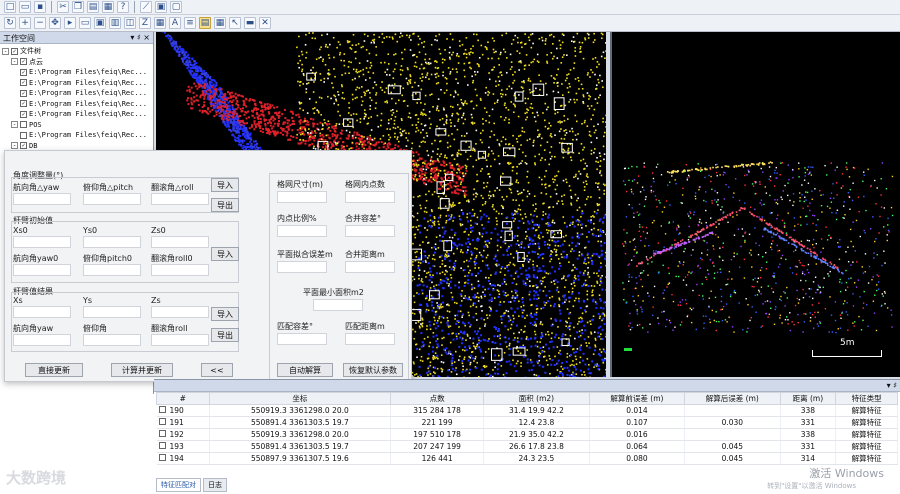 This screenshot has height=494, width=900. I want to click on open-folder-icon: ▭, so click(25, 7).